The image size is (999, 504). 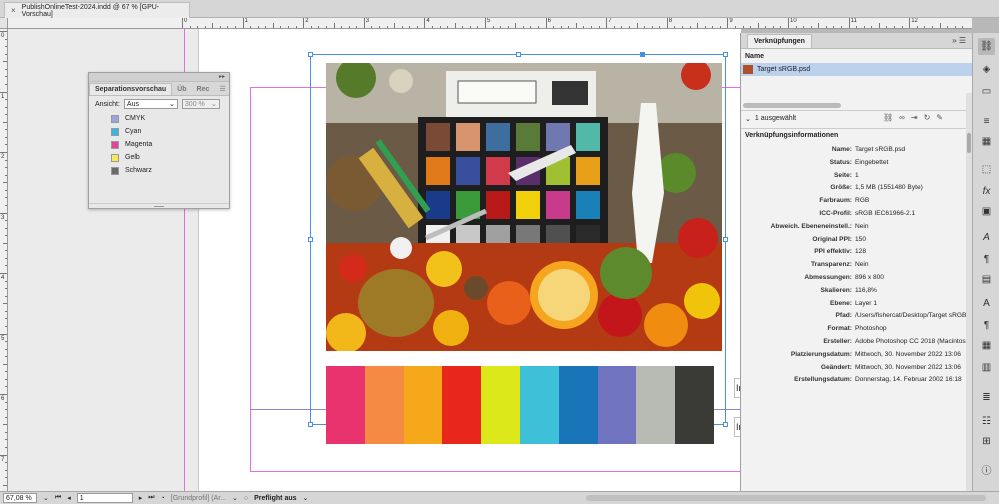 What do you see at coordinates (159, 77) in the screenshot?
I see `panel-drag-bar: ▸▸` at bounding box center [159, 77].